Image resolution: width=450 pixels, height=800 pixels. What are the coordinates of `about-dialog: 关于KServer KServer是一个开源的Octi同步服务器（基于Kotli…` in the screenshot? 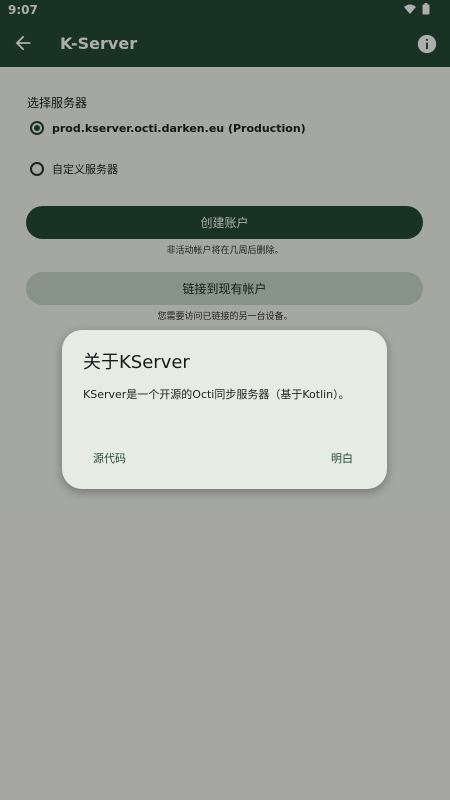 It's located at (224, 409).